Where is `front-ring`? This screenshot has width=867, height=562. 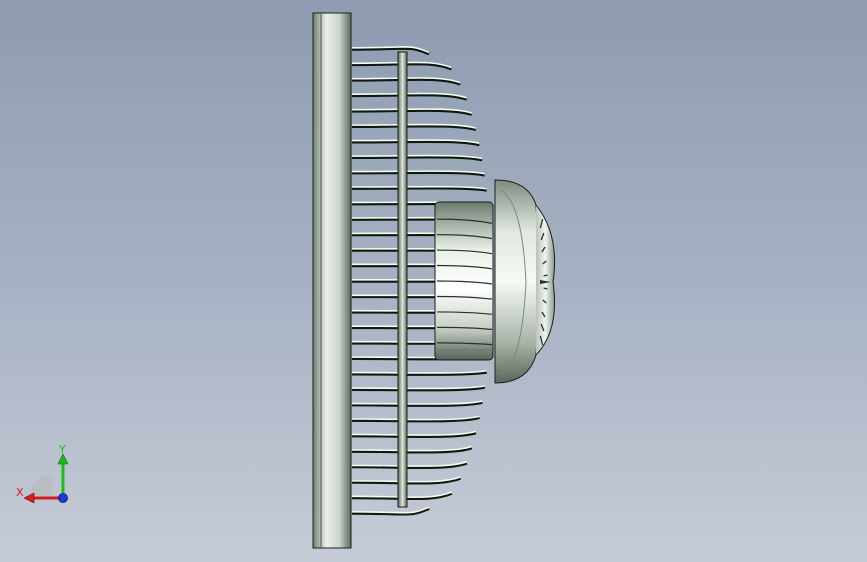
front-ring is located at coordinates (332, 280).